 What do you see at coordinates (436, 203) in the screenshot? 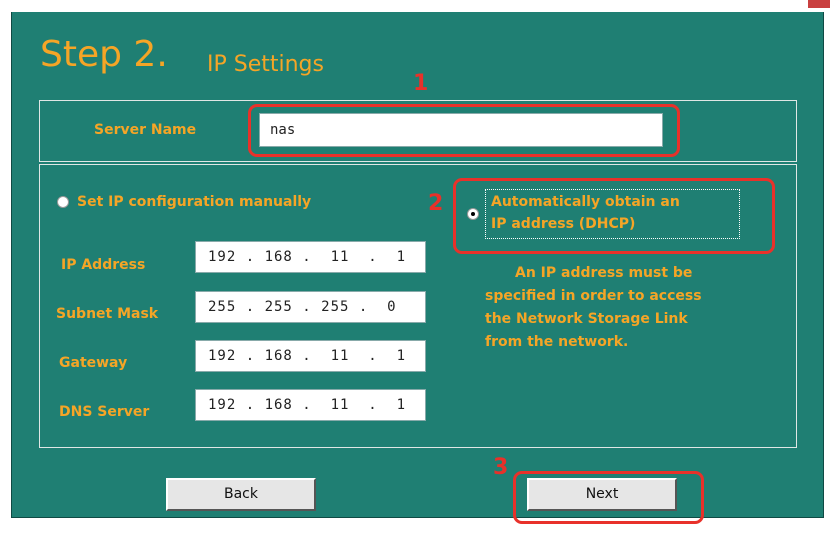
I see `annotation-marker-2: 2` at bounding box center [436, 203].